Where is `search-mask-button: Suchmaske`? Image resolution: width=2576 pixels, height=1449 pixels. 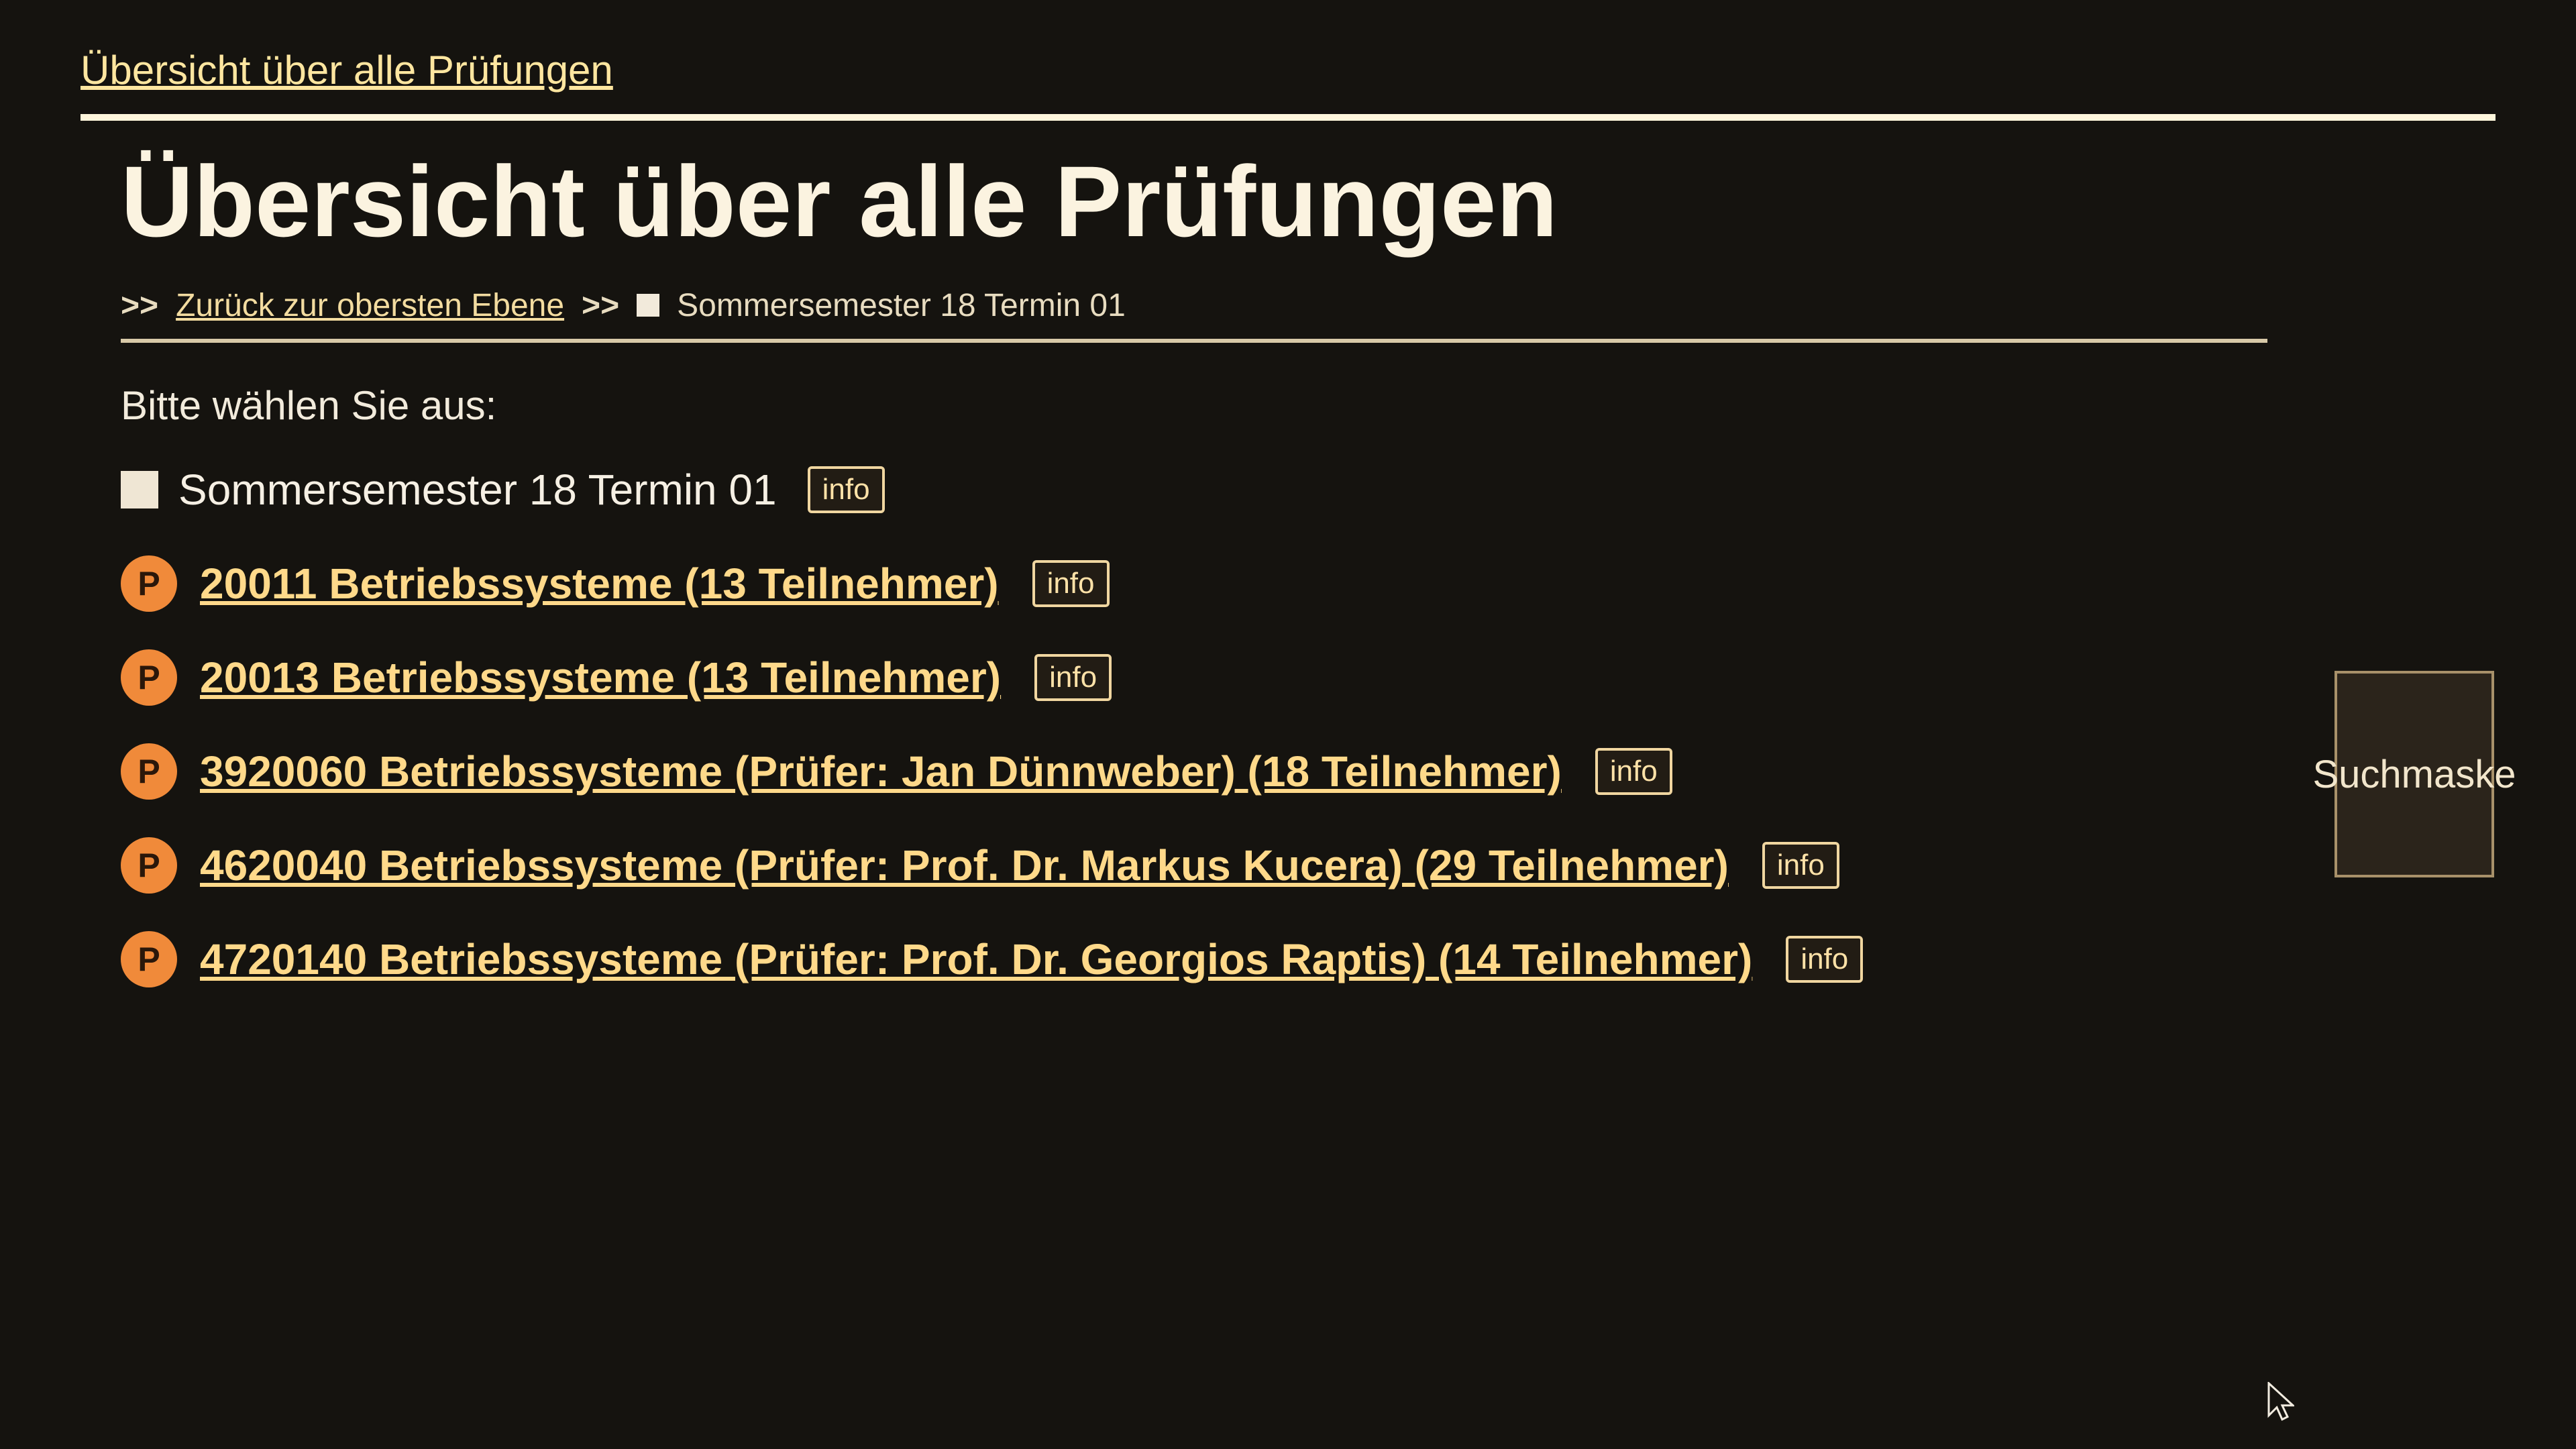 search-mask-button: Suchmaske is located at coordinates (2414, 774).